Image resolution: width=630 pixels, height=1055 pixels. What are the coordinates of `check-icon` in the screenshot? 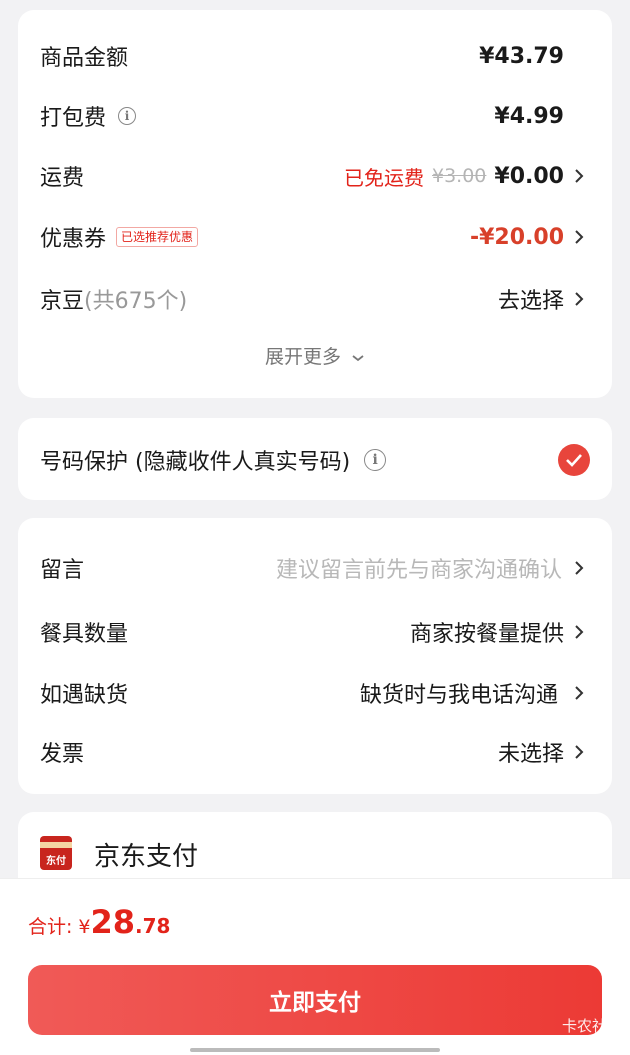 It's located at (574, 460).